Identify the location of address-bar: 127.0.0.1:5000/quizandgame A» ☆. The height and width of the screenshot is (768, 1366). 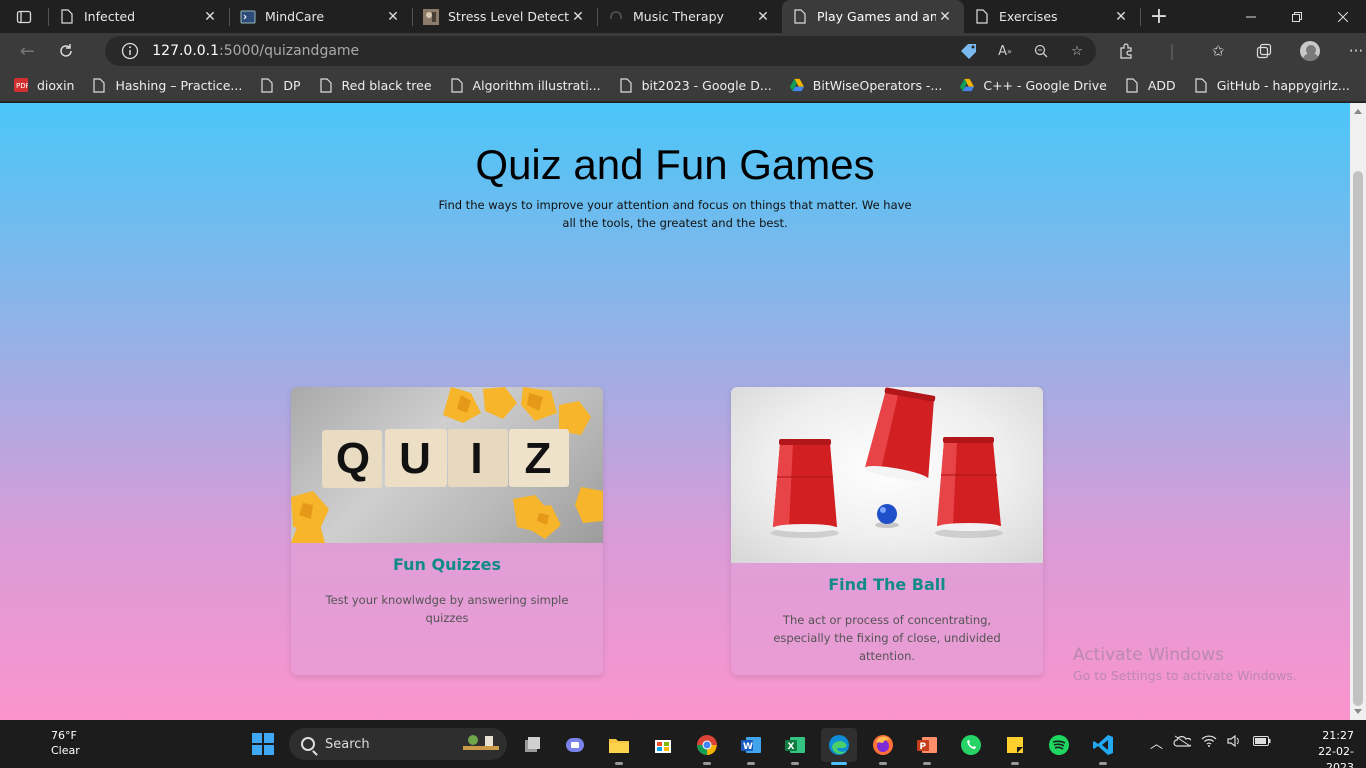
(600, 51).